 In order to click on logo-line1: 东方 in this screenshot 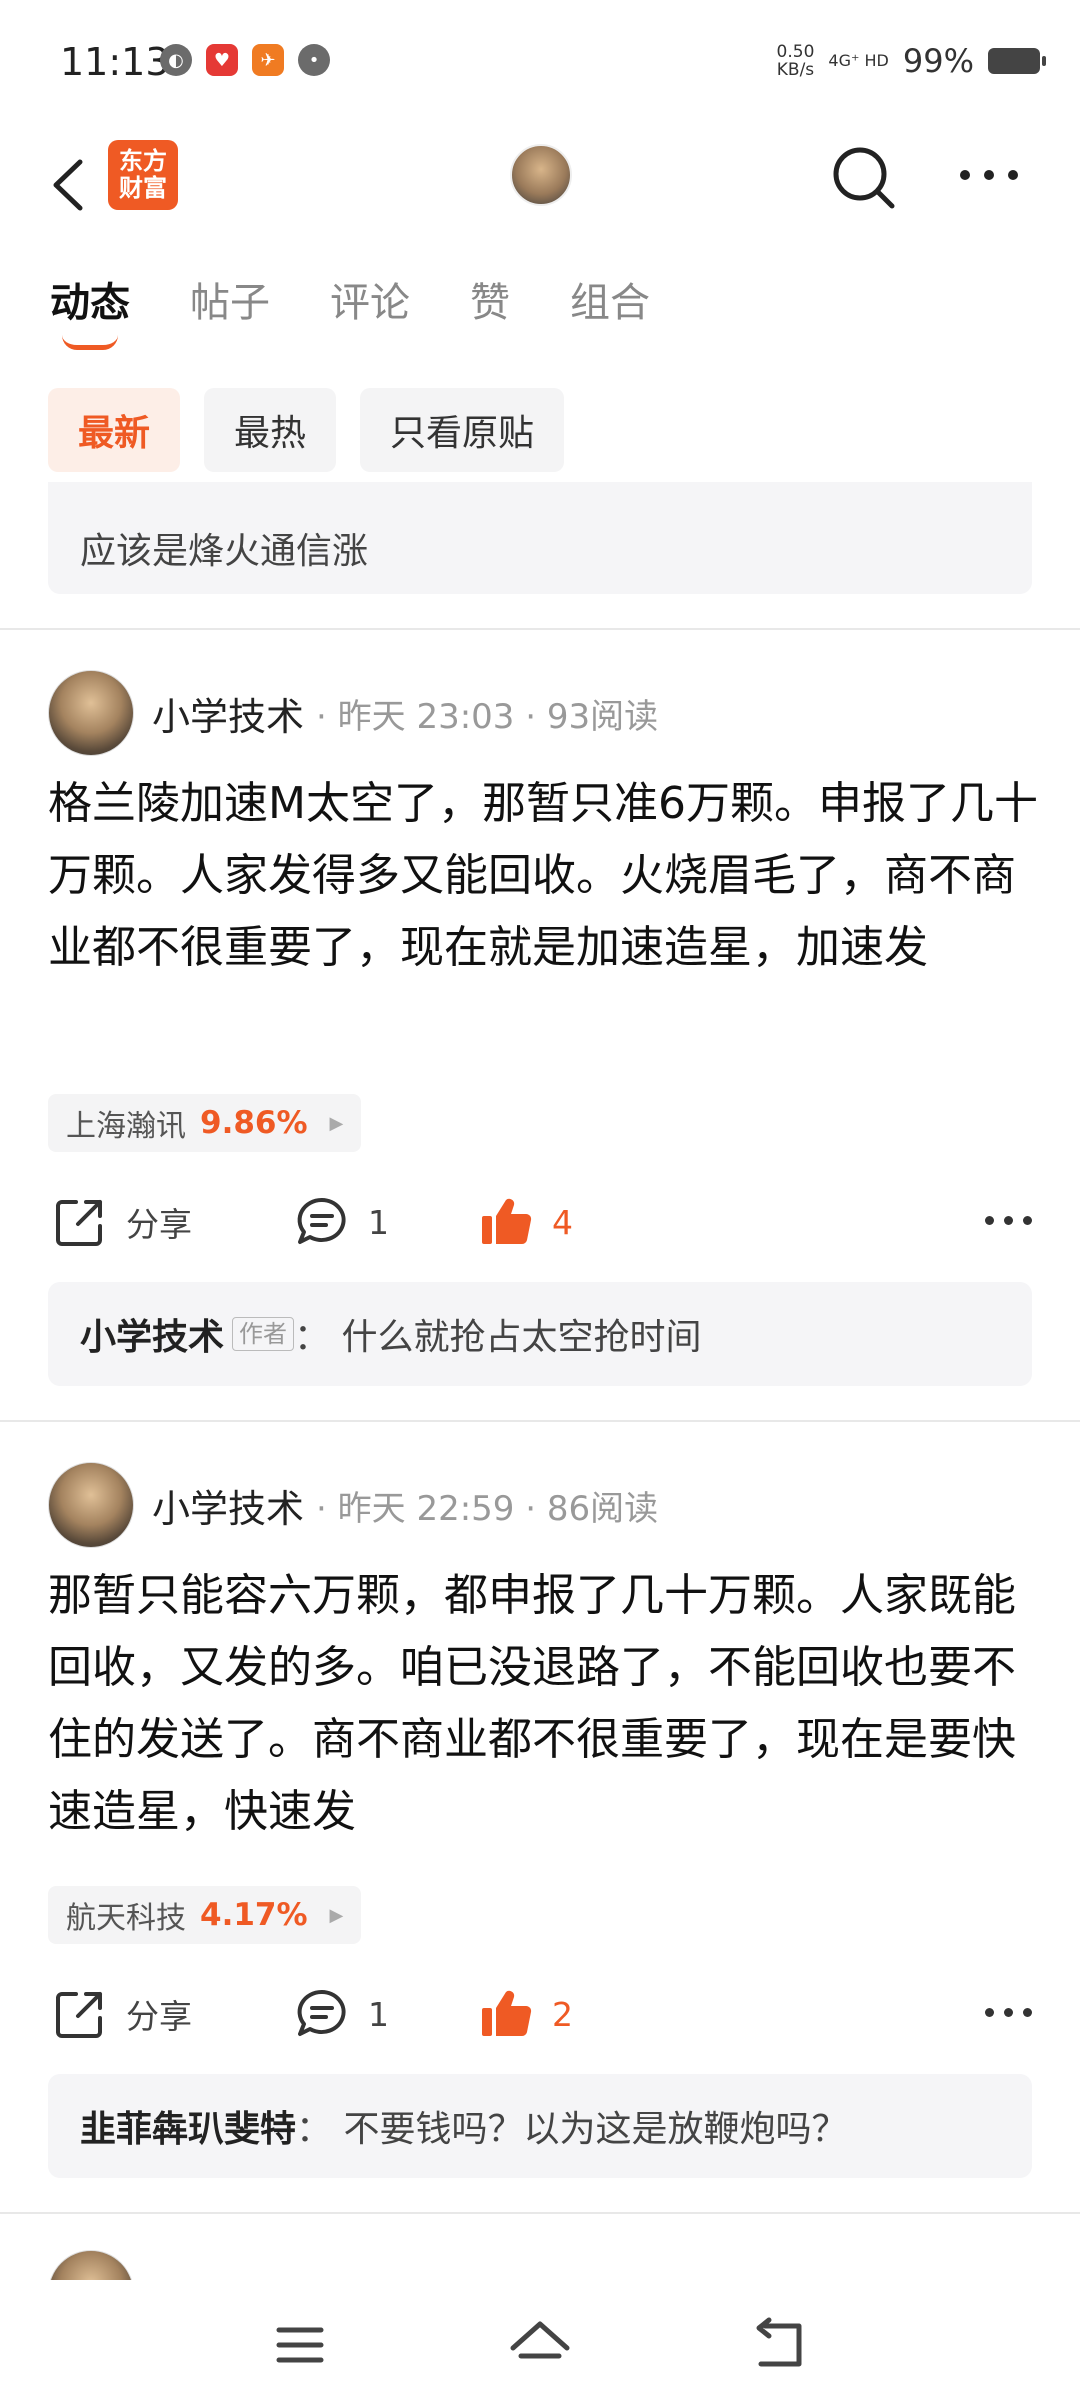, I will do `click(143, 161)`.